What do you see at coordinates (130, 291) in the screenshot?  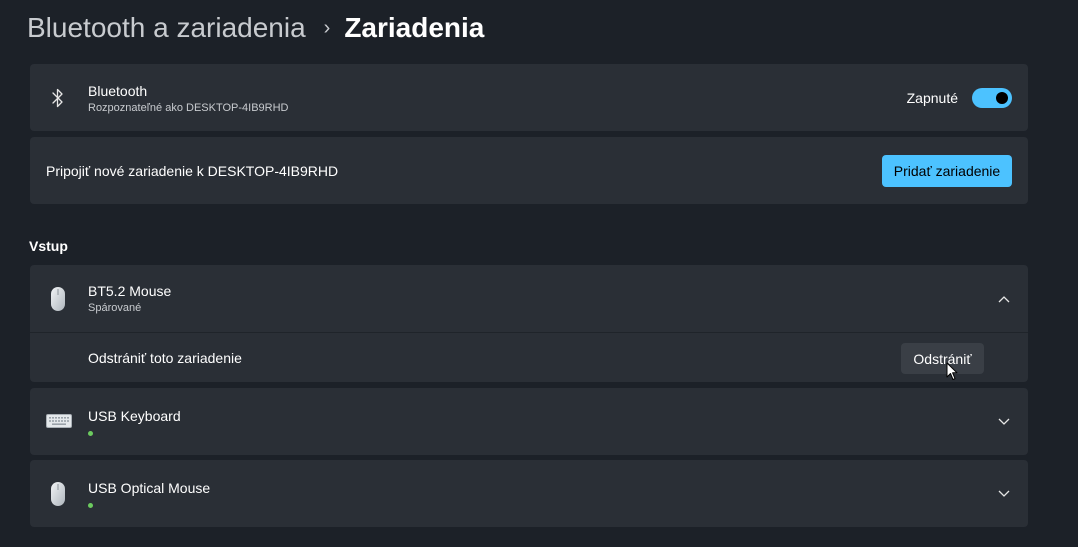 I see `device-name: BT5.2 Mouse` at bounding box center [130, 291].